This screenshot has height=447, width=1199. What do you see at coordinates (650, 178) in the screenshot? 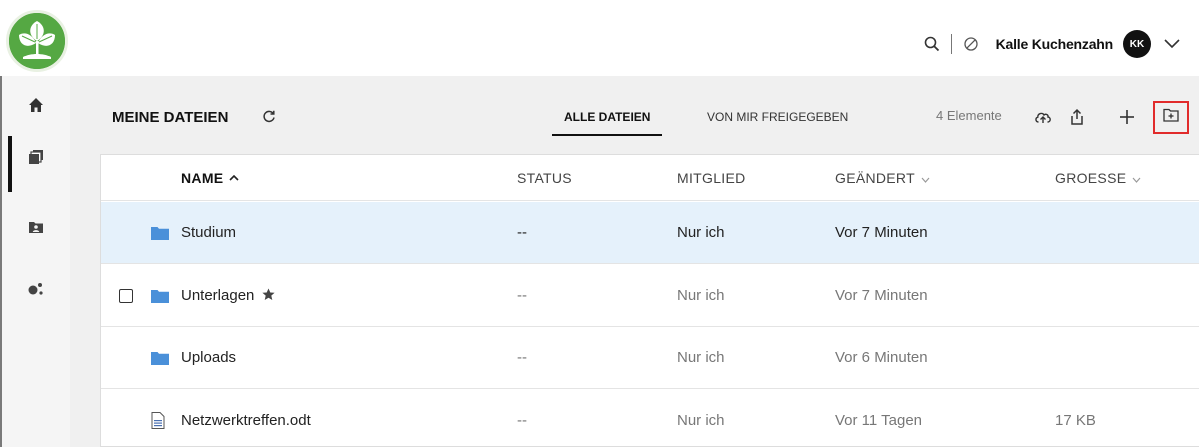
I see `table-header: NAME STATUS MITGLIED GEÄNDERT GROESSE` at bounding box center [650, 178].